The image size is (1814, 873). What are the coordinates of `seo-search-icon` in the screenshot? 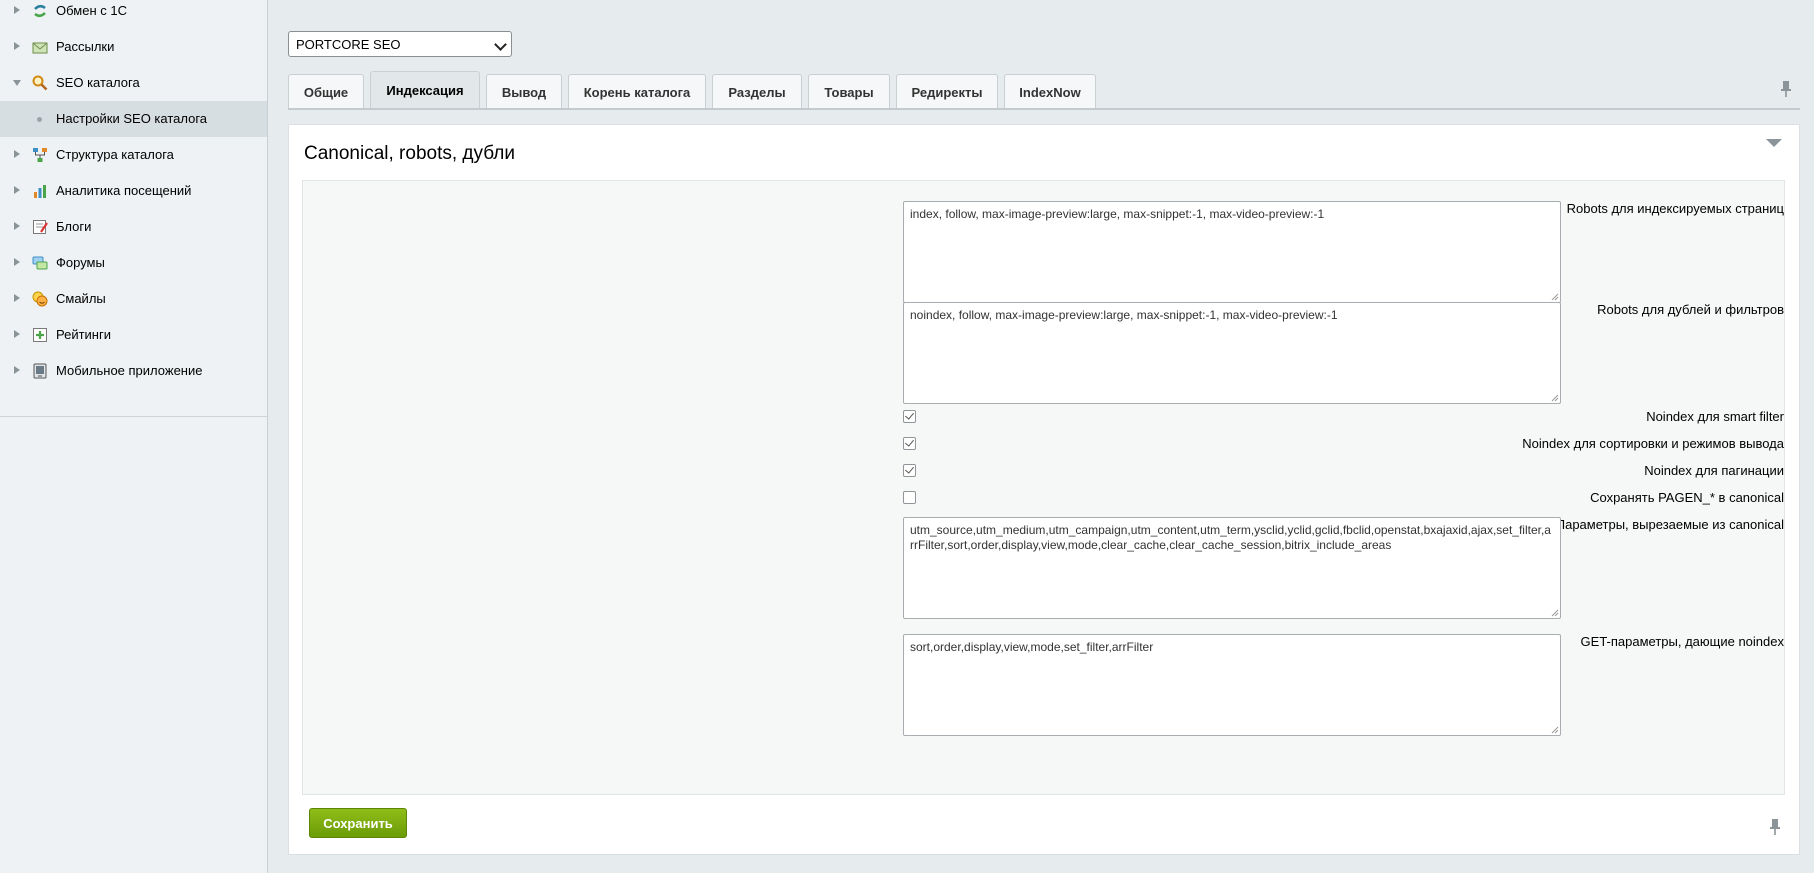 It's located at (40, 83).